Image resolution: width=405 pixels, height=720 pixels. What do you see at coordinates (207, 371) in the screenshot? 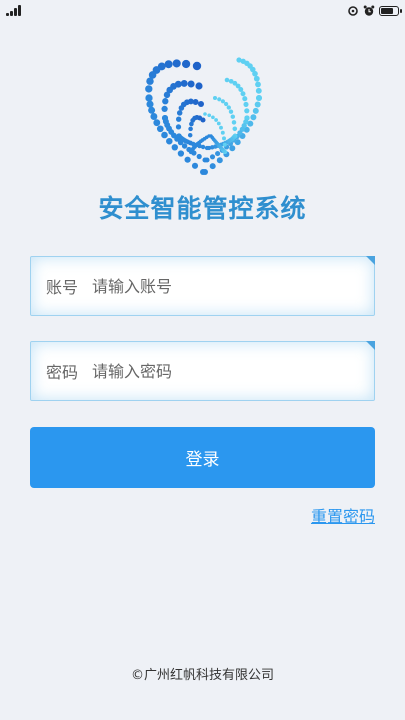
I see `password-input` at bounding box center [207, 371].